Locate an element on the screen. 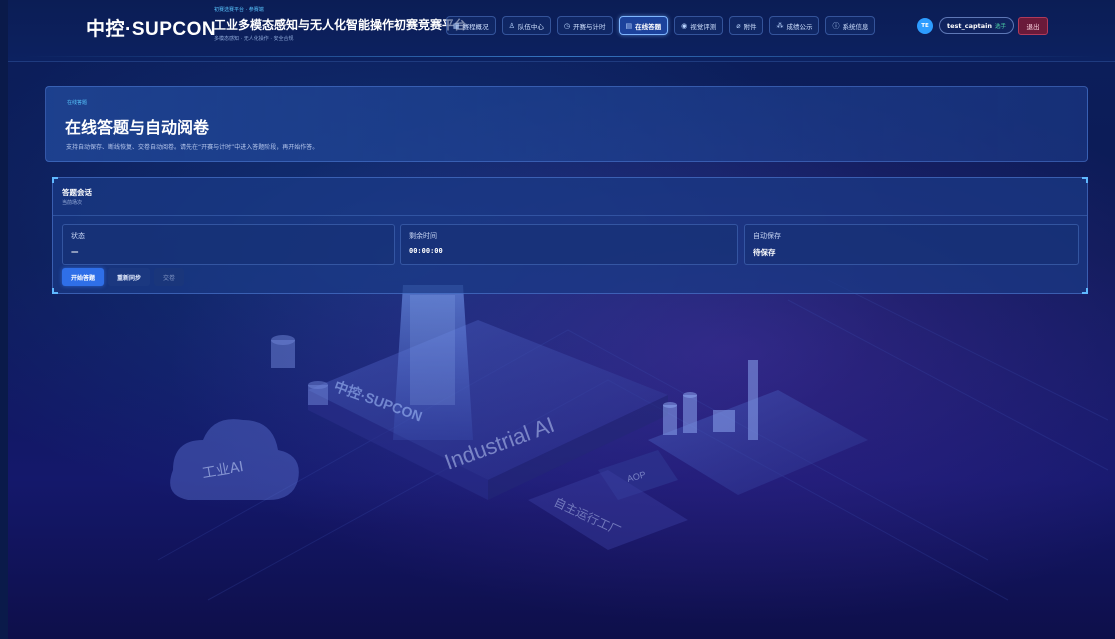 The width and height of the screenshot is (1115, 639). info-icon: ⓘ is located at coordinates (836, 25).